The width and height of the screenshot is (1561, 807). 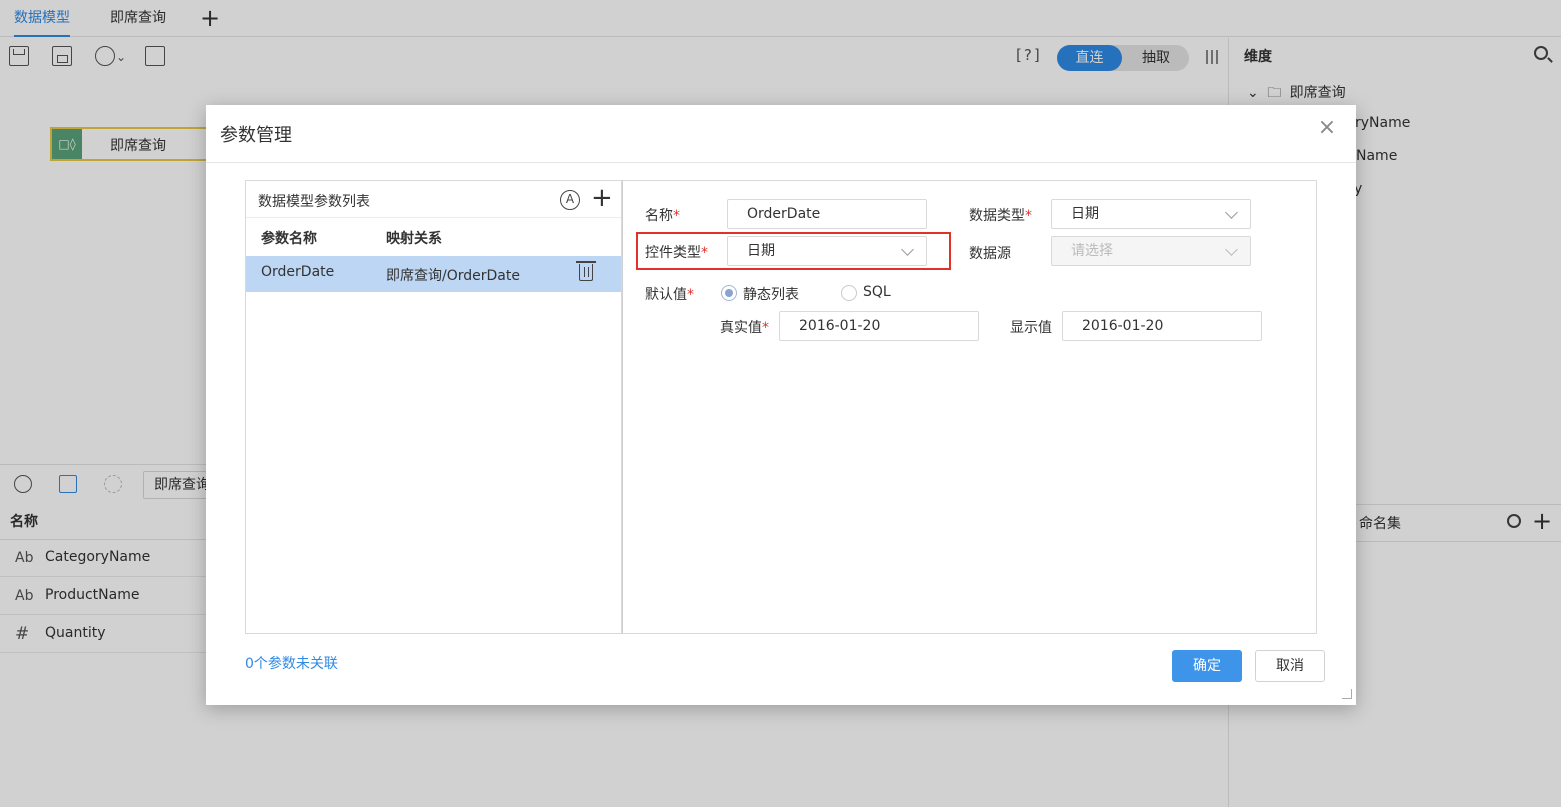 I want to click on delete-icon, so click(x=586, y=271).